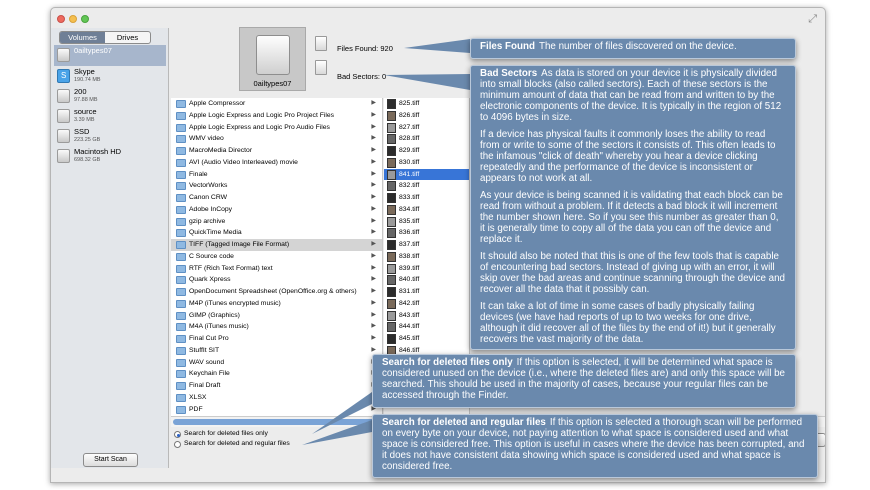 The image size is (870, 490). Describe the element at coordinates (337, 432) in the screenshot. I see `deleted-and-regular-pointer` at that location.